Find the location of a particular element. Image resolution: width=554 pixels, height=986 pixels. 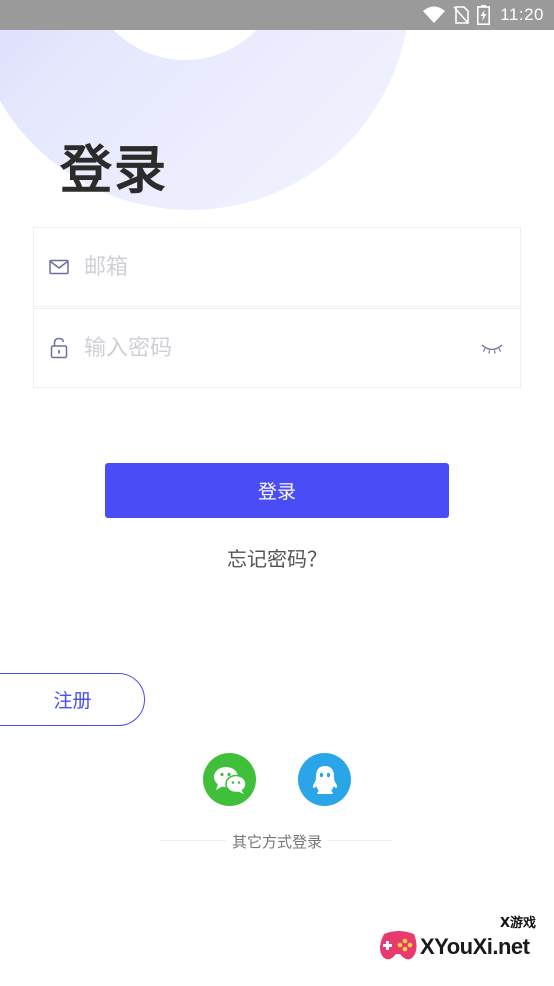

other-login-text: 其它方式登录 is located at coordinates (276, 842).